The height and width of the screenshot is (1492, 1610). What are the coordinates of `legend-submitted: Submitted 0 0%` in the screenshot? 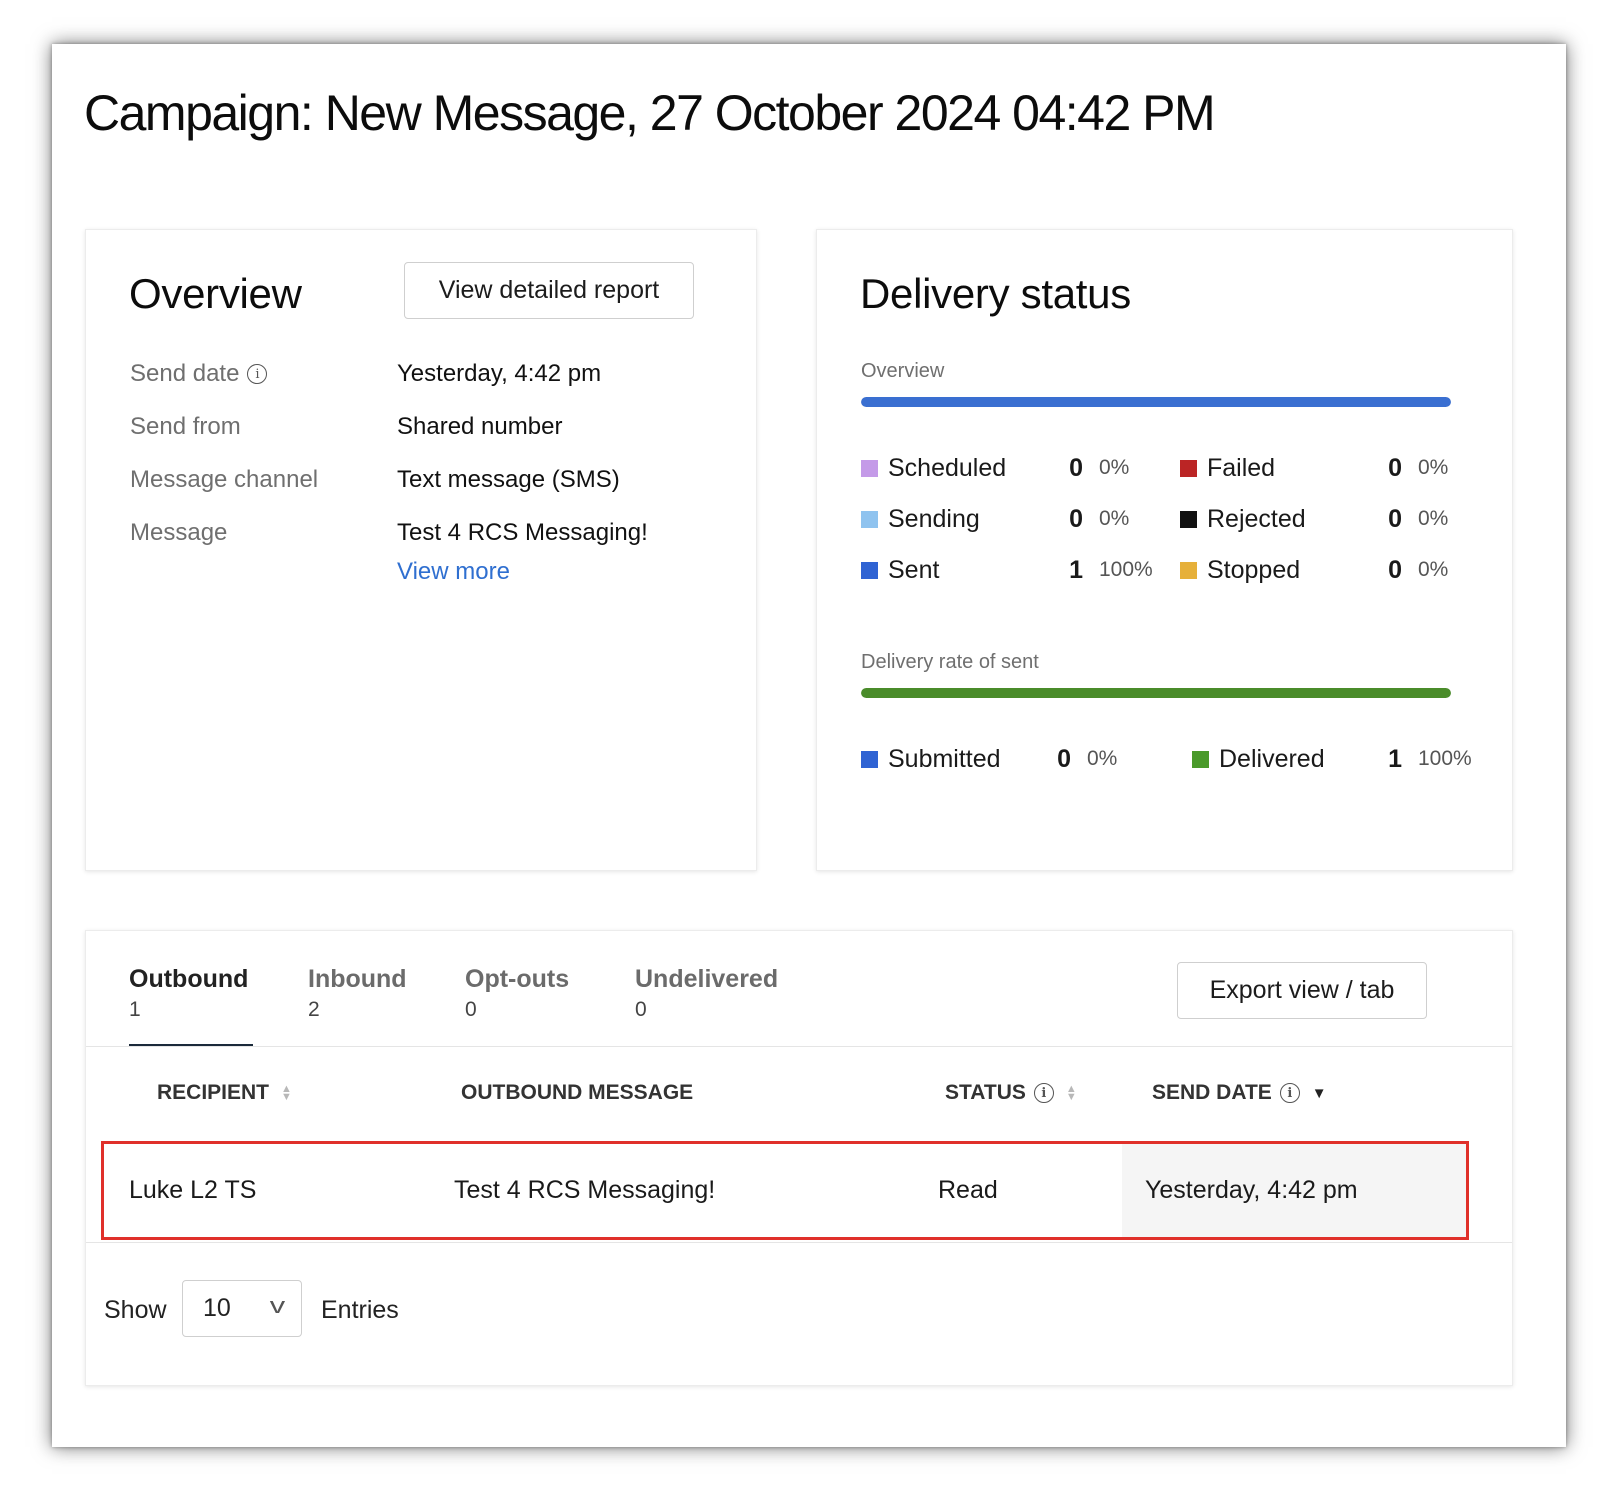 It's located at (1001, 759).